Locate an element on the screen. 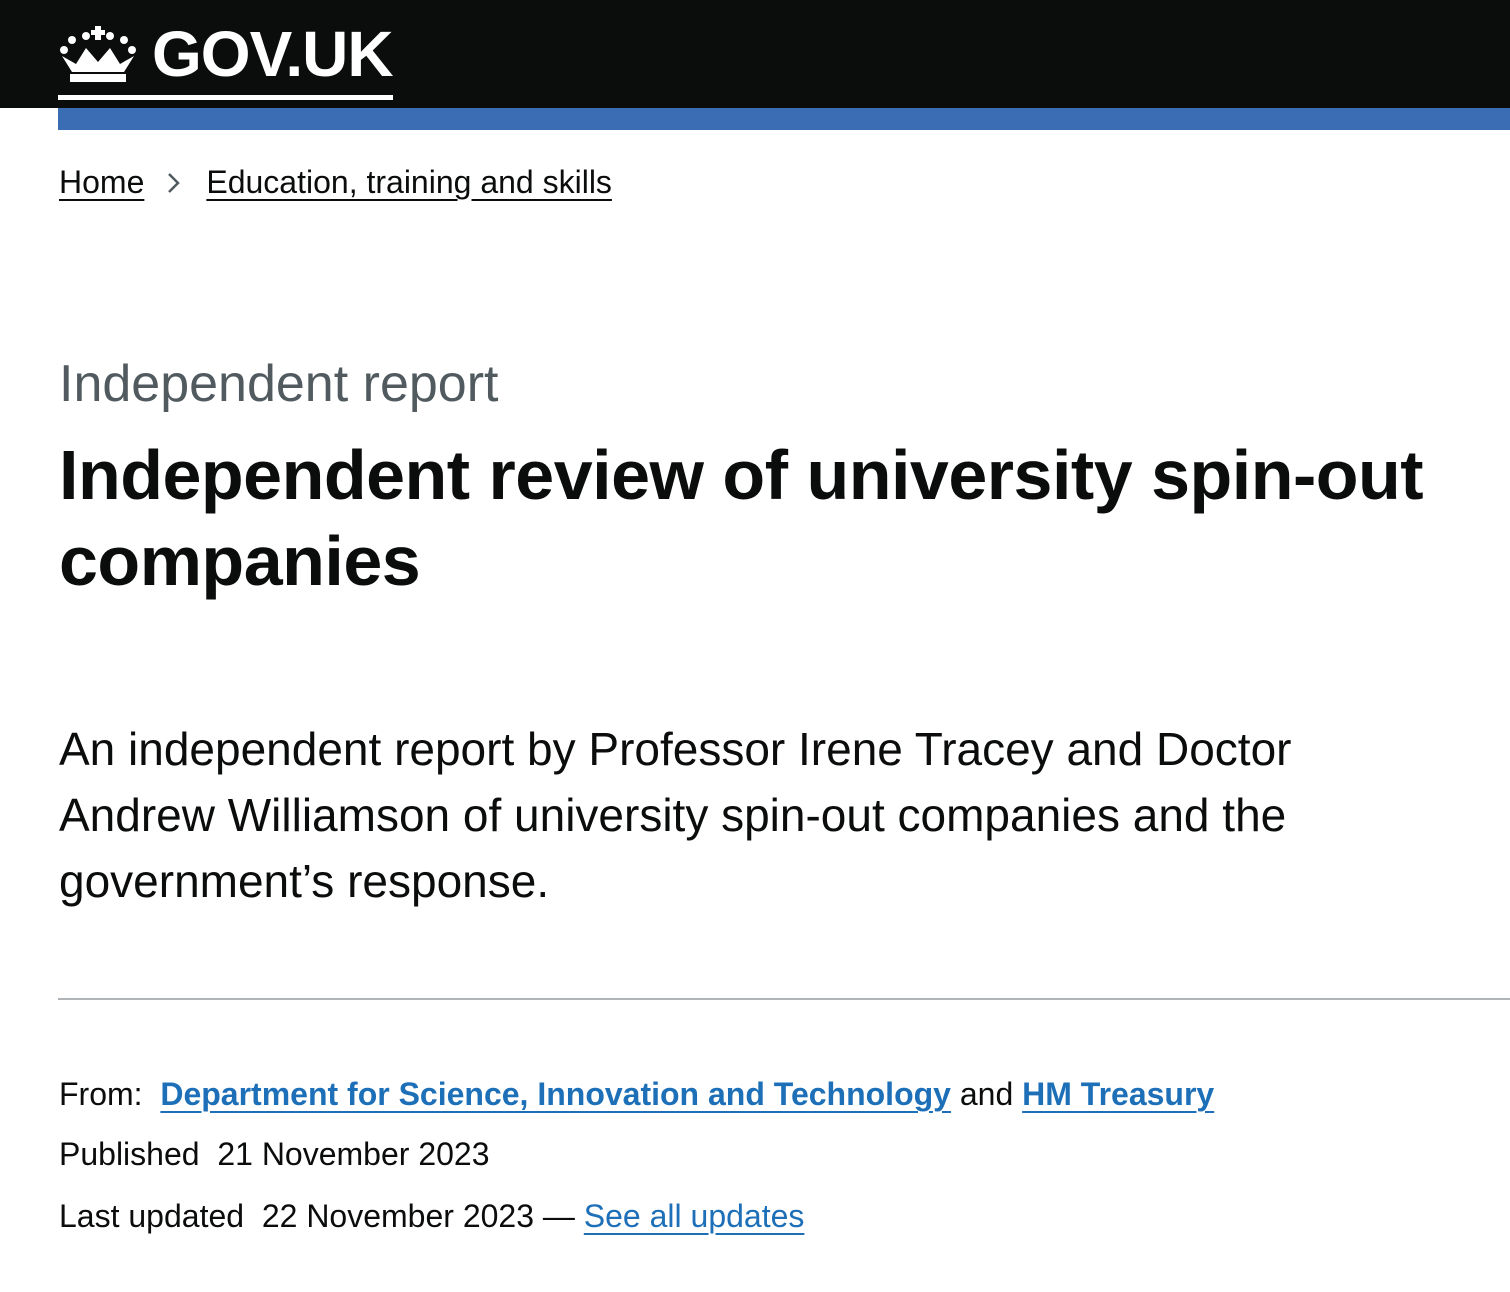  govuk-logo-text: GOV.UK is located at coordinates (273, 53).